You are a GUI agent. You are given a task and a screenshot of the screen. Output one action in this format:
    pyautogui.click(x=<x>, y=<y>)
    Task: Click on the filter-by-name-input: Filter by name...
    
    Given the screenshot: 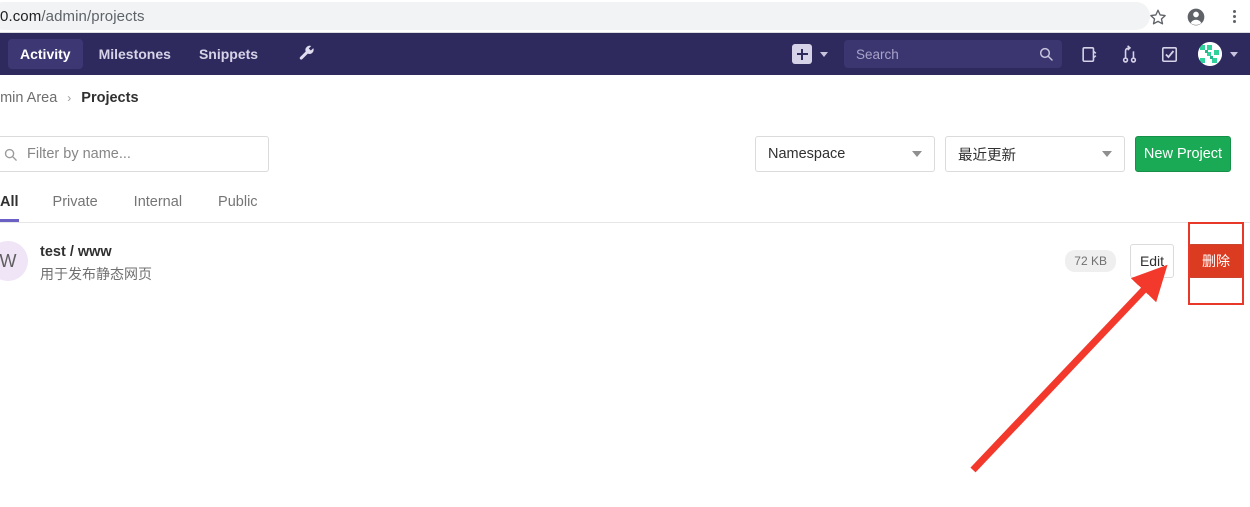 What is the action you would take?
    pyautogui.click(x=134, y=154)
    